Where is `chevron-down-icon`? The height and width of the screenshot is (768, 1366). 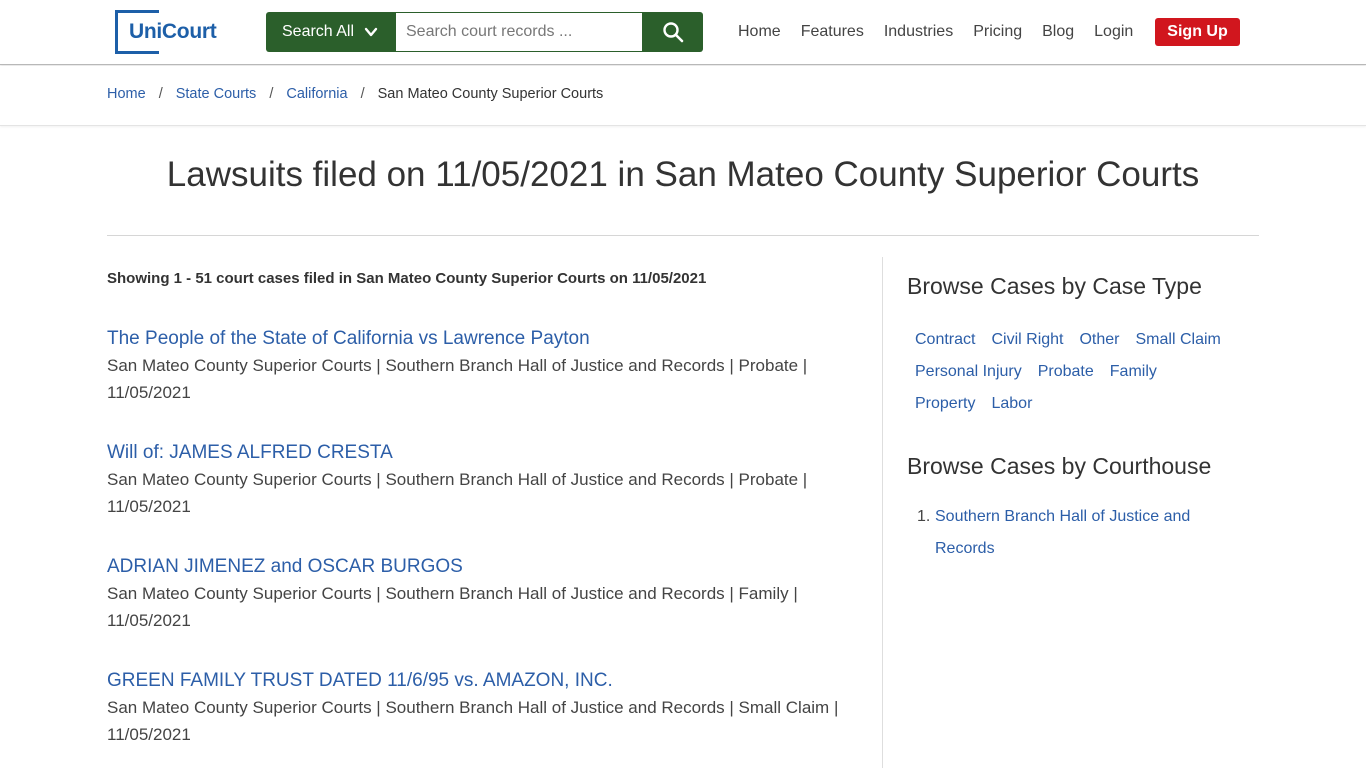
chevron-down-icon is located at coordinates (371, 32).